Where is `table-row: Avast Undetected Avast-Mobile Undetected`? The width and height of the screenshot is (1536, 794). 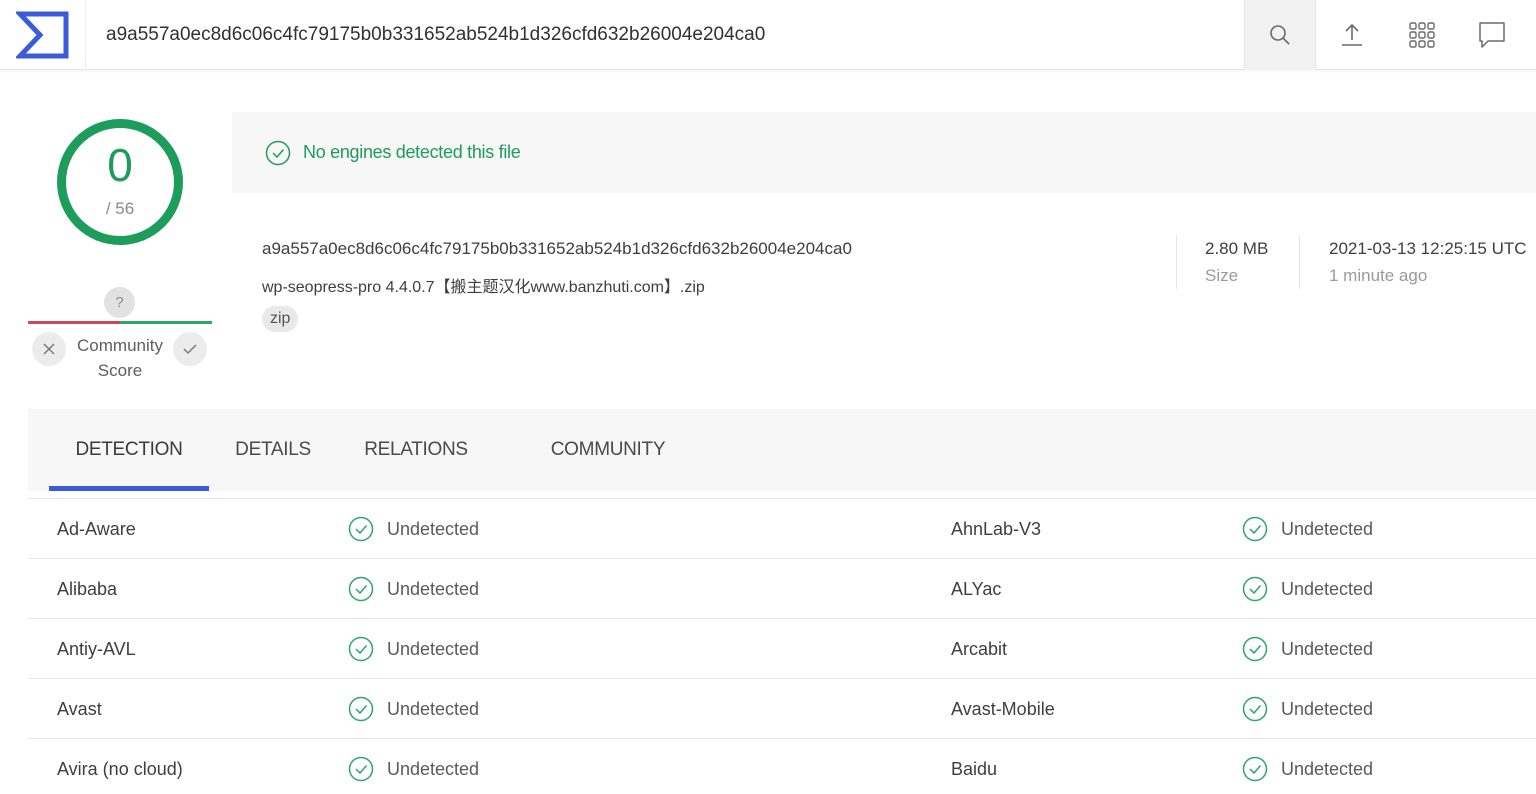 table-row: Avast Undetected Avast-Mobile Undetected is located at coordinates (782, 708).